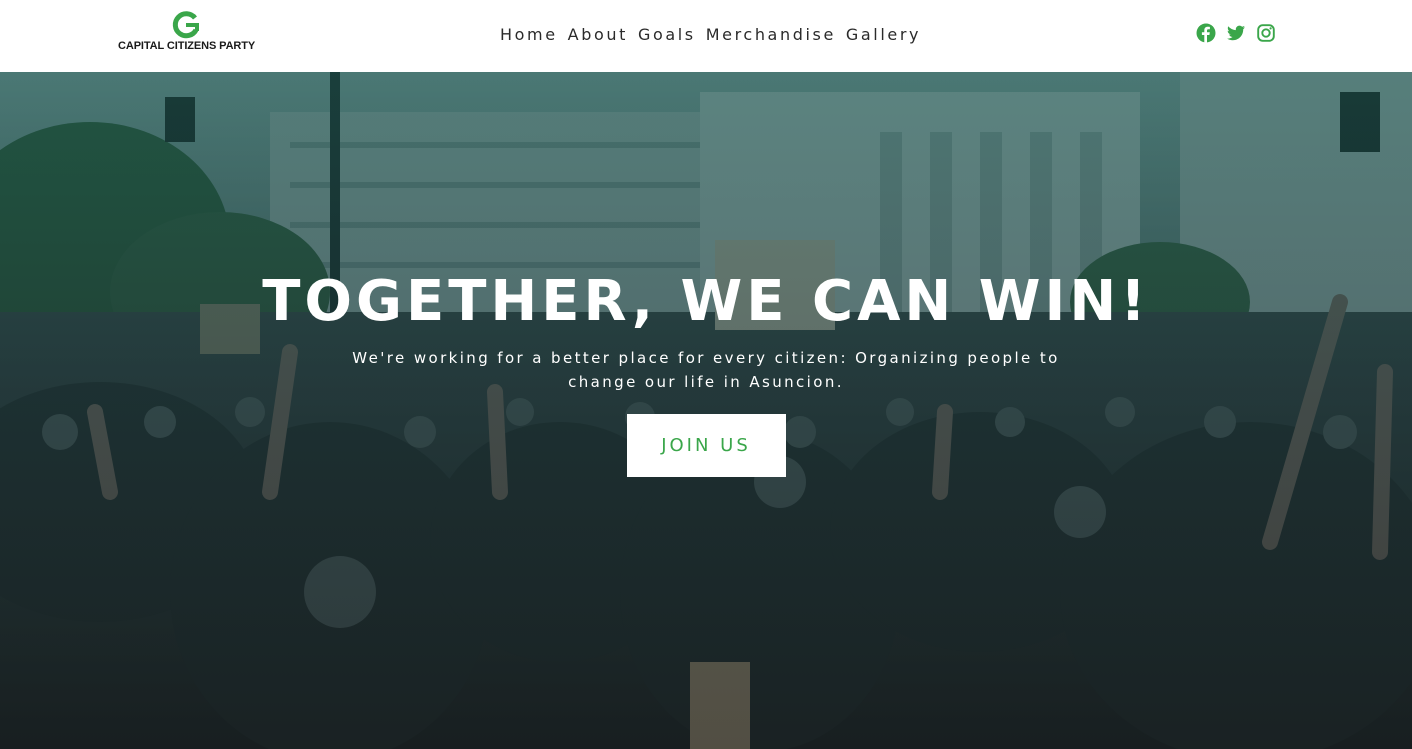  I want to click on nav-item-merchandise: Merchandise, so click(771, 35).